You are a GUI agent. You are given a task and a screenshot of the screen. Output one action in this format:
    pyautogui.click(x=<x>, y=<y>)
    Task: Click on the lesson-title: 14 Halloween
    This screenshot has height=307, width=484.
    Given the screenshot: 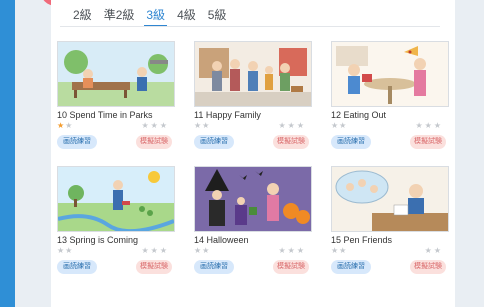 What is the action you would take?
    pyautogui.click(x=221, y=240)
    